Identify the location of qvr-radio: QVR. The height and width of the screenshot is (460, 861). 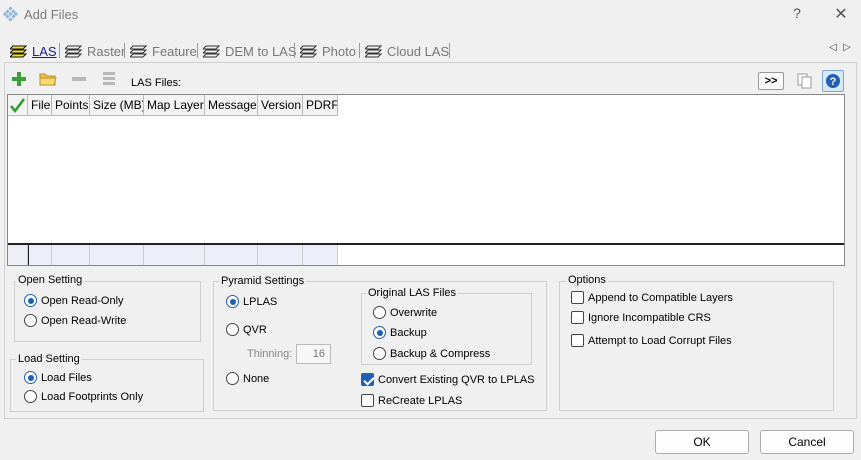
(246, 329).